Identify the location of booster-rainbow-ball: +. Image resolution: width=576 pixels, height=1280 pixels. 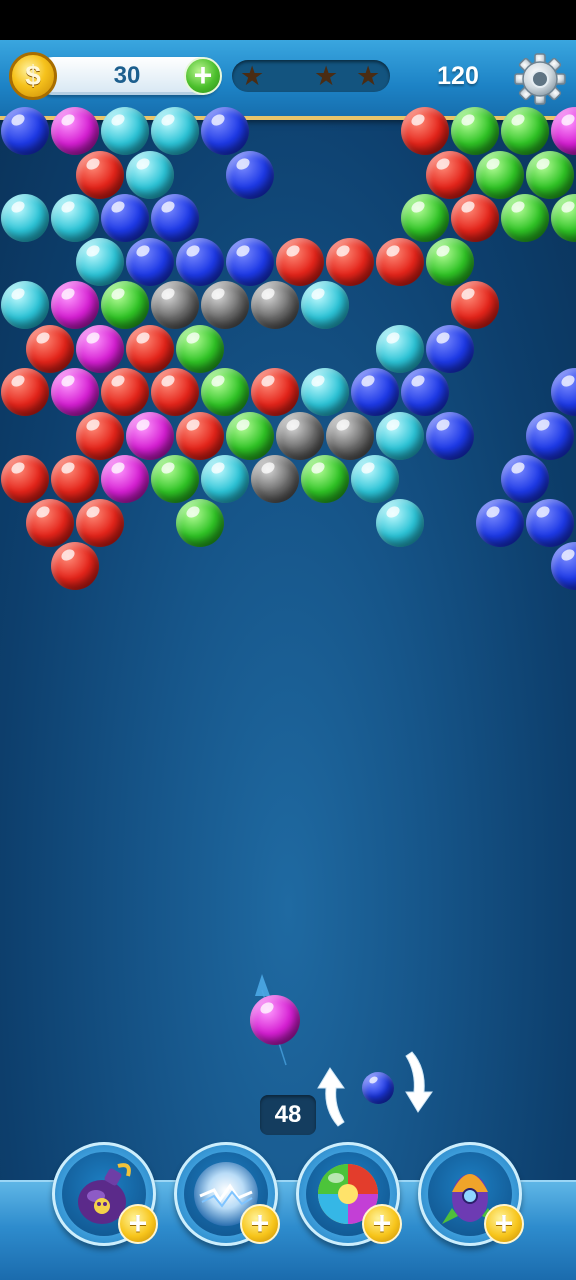
(349, 1194).